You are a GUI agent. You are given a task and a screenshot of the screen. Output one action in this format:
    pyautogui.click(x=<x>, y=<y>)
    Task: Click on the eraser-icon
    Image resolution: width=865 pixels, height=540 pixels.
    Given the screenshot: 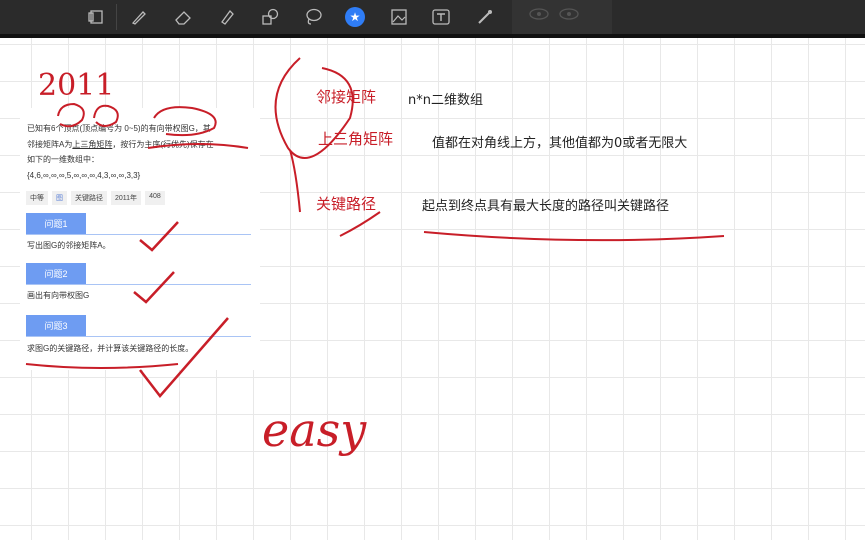 What is the action you would take?
    pyautogui.click(x=183, y=17)
    